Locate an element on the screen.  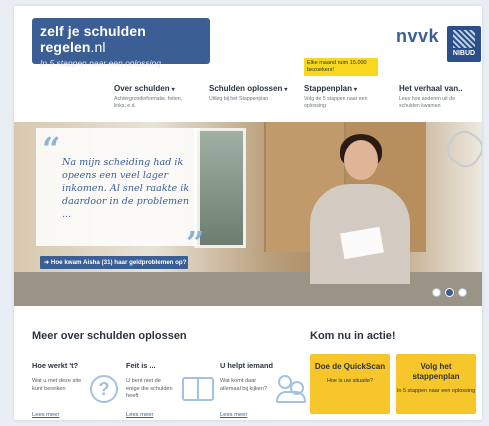
action-sub: Hoe is uw situatie? is located at coordinates (350, 381).